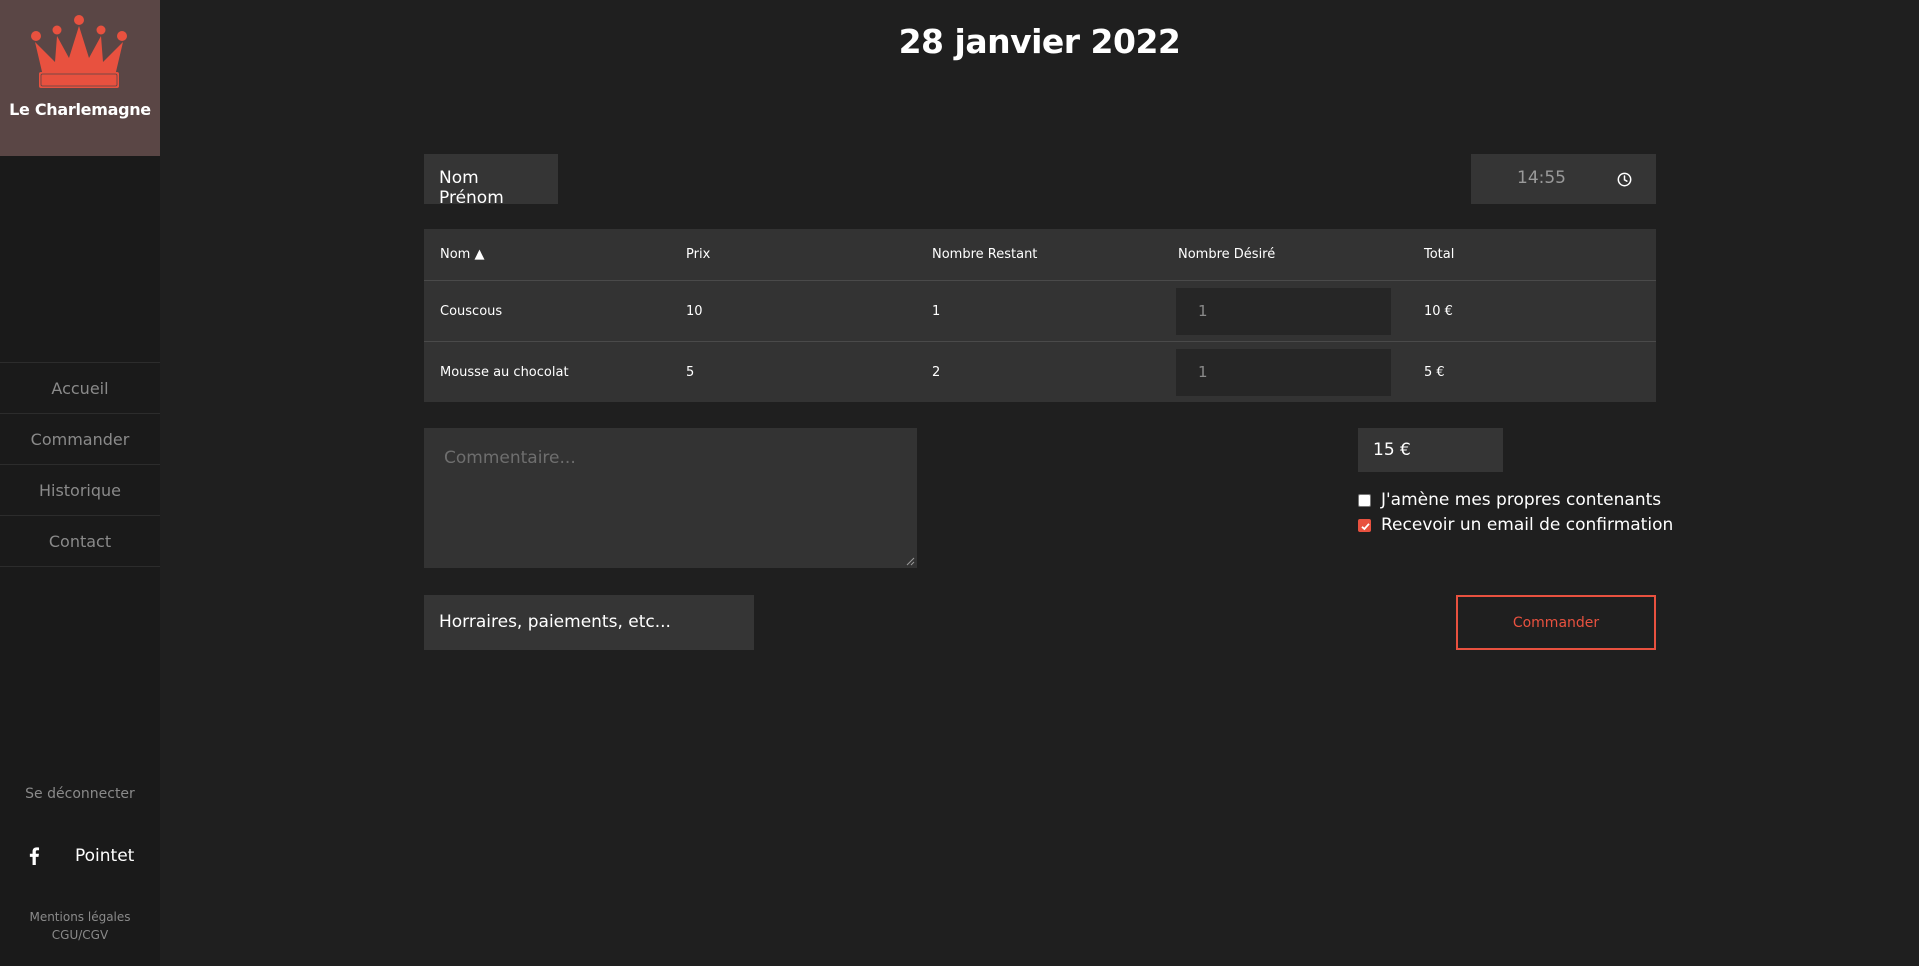 This screenshot has width=1919, height=966. I want to click on item-remaining: 2, so click(936, 372).